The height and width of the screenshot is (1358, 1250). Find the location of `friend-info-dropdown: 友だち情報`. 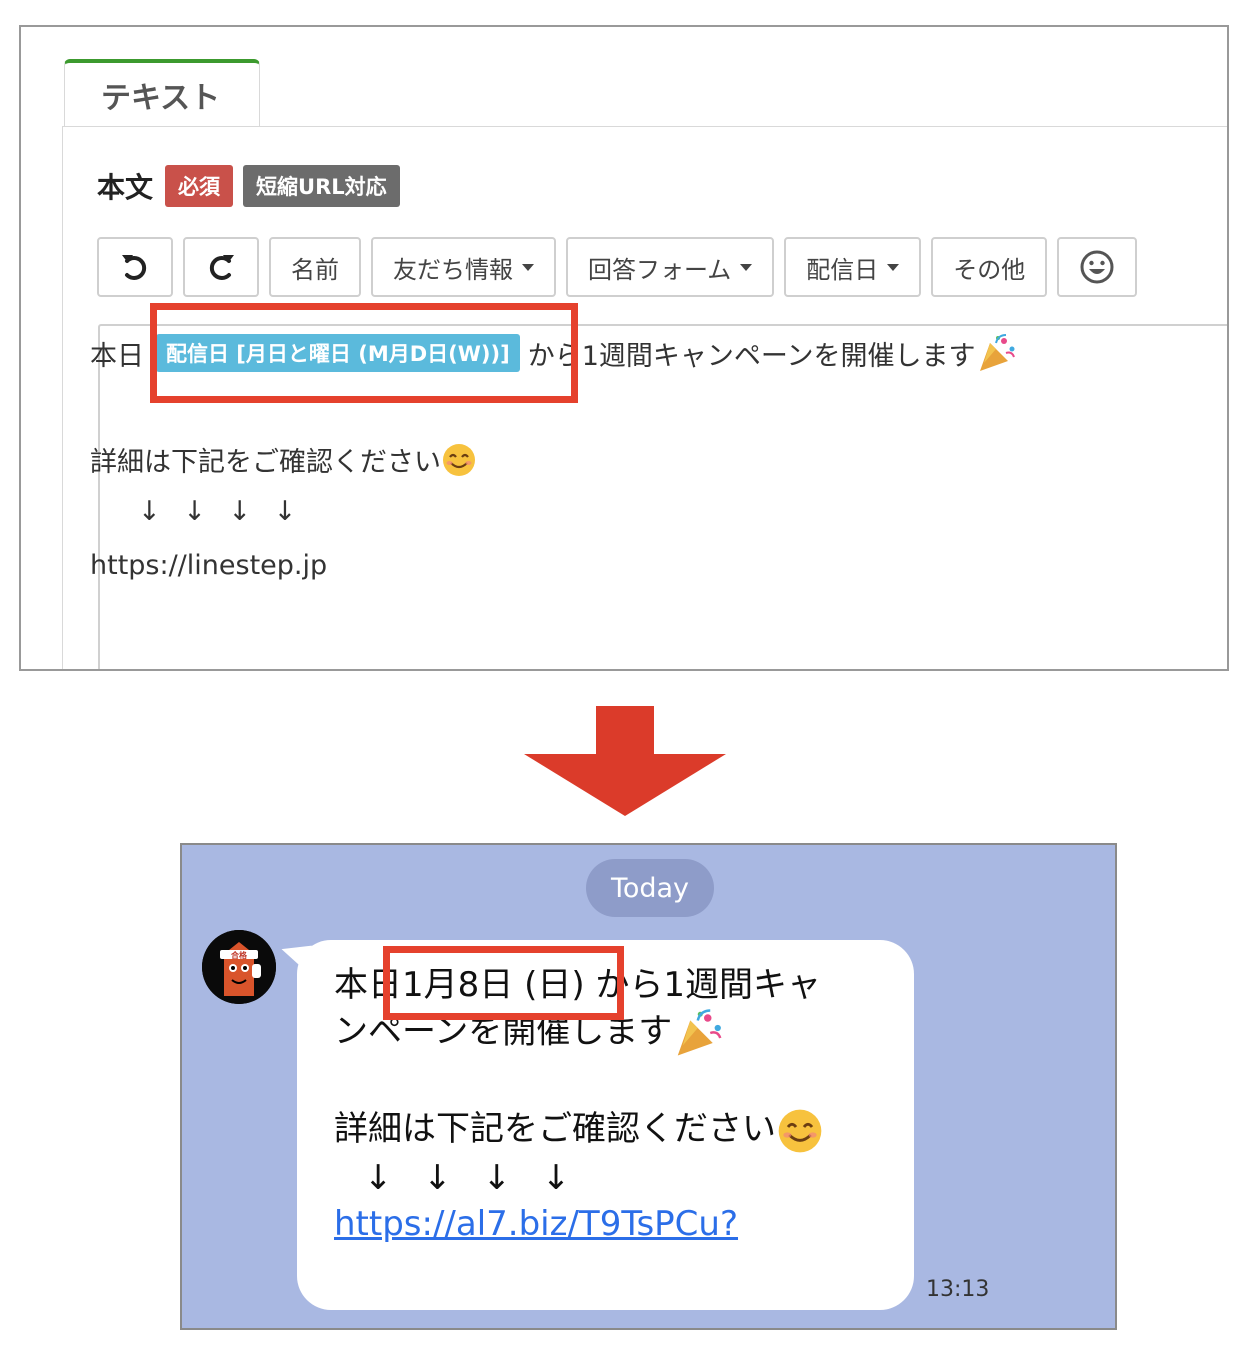

friend-info-dropdown: 友だち情報 is located at coordinates (463, 267).